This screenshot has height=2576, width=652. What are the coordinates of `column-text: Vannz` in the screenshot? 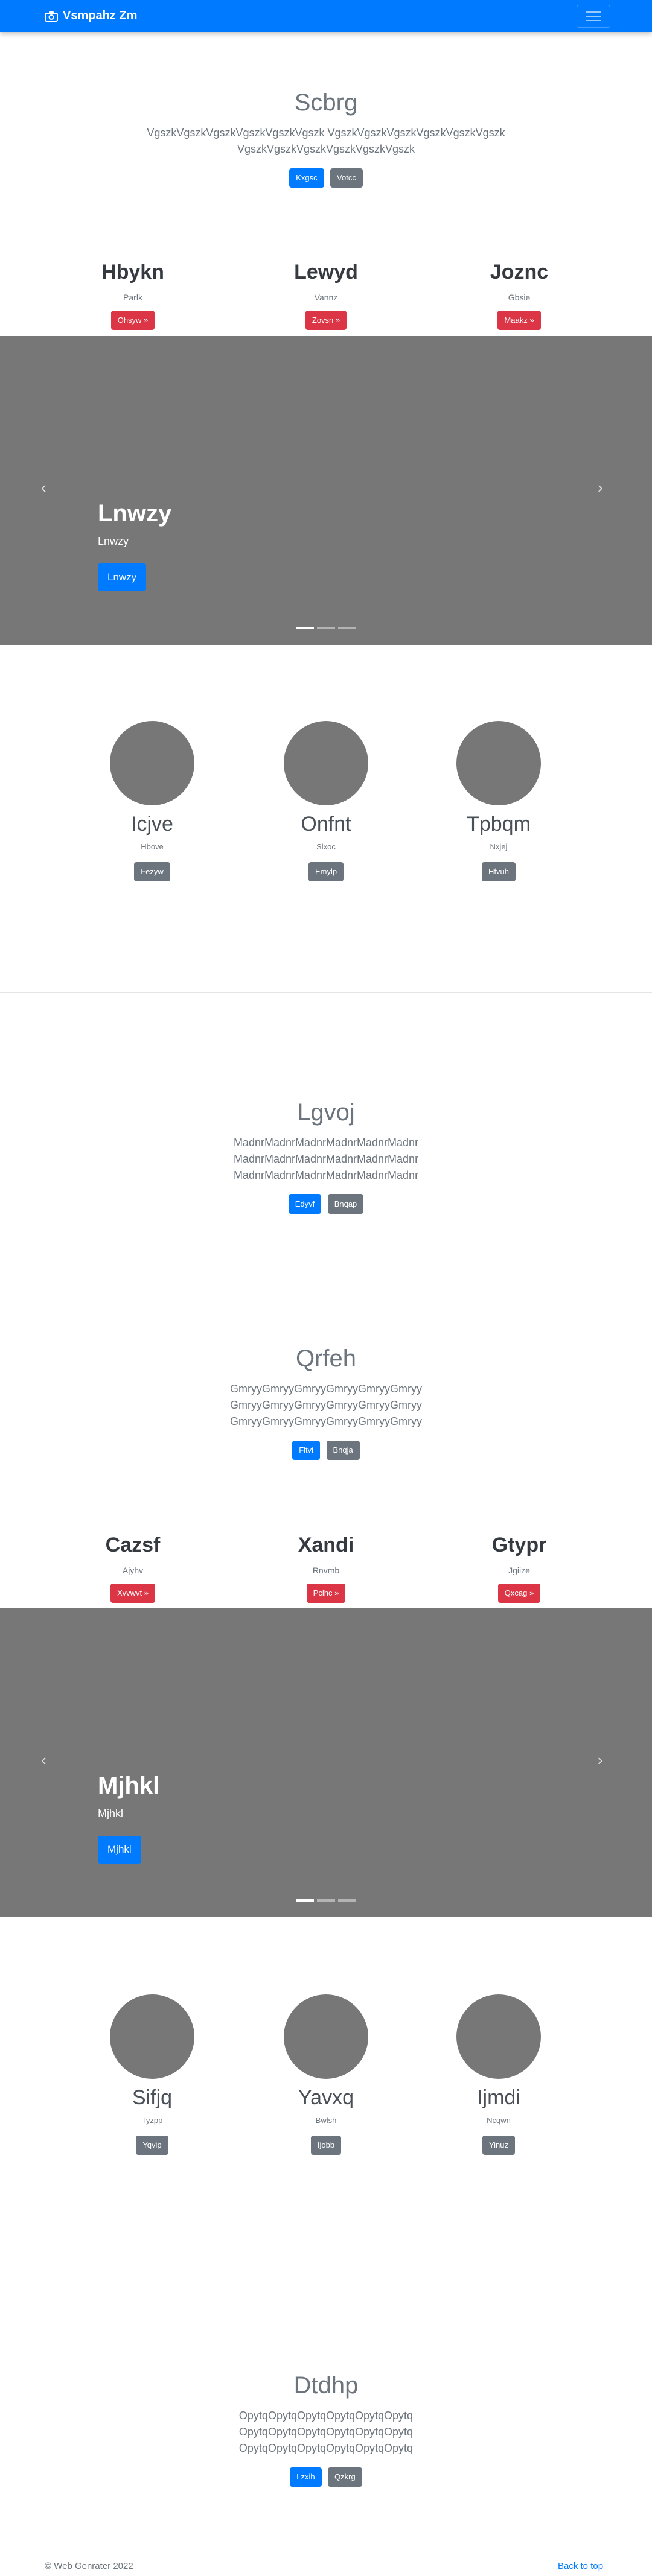 It's located at (326, 297).